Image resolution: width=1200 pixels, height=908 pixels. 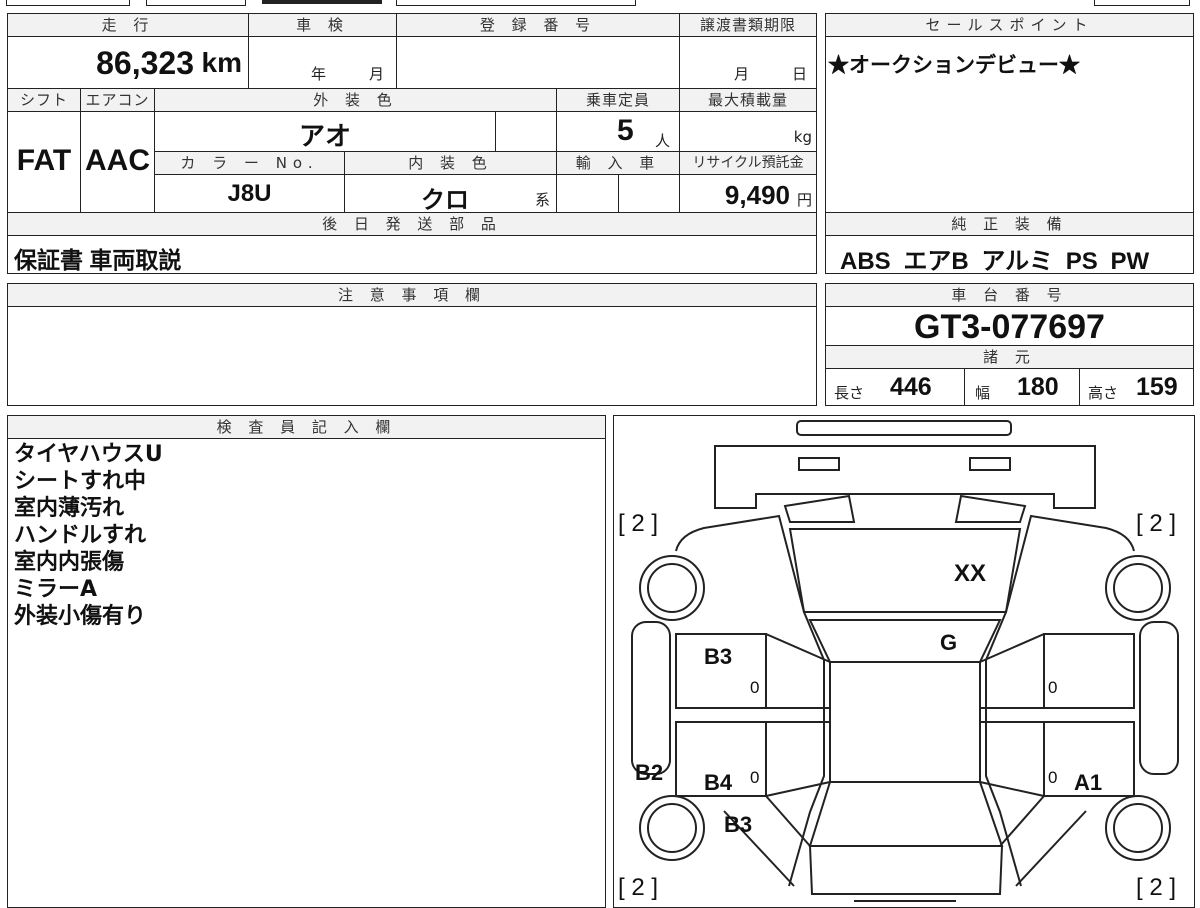 I want to click on aircon-value: AAC, so click(x=117, y=160).